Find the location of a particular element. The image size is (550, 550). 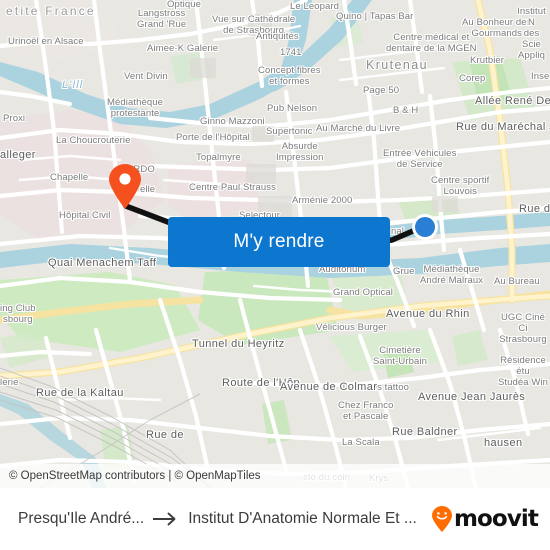

map-pin-icon is located at coordinates (125, 186).